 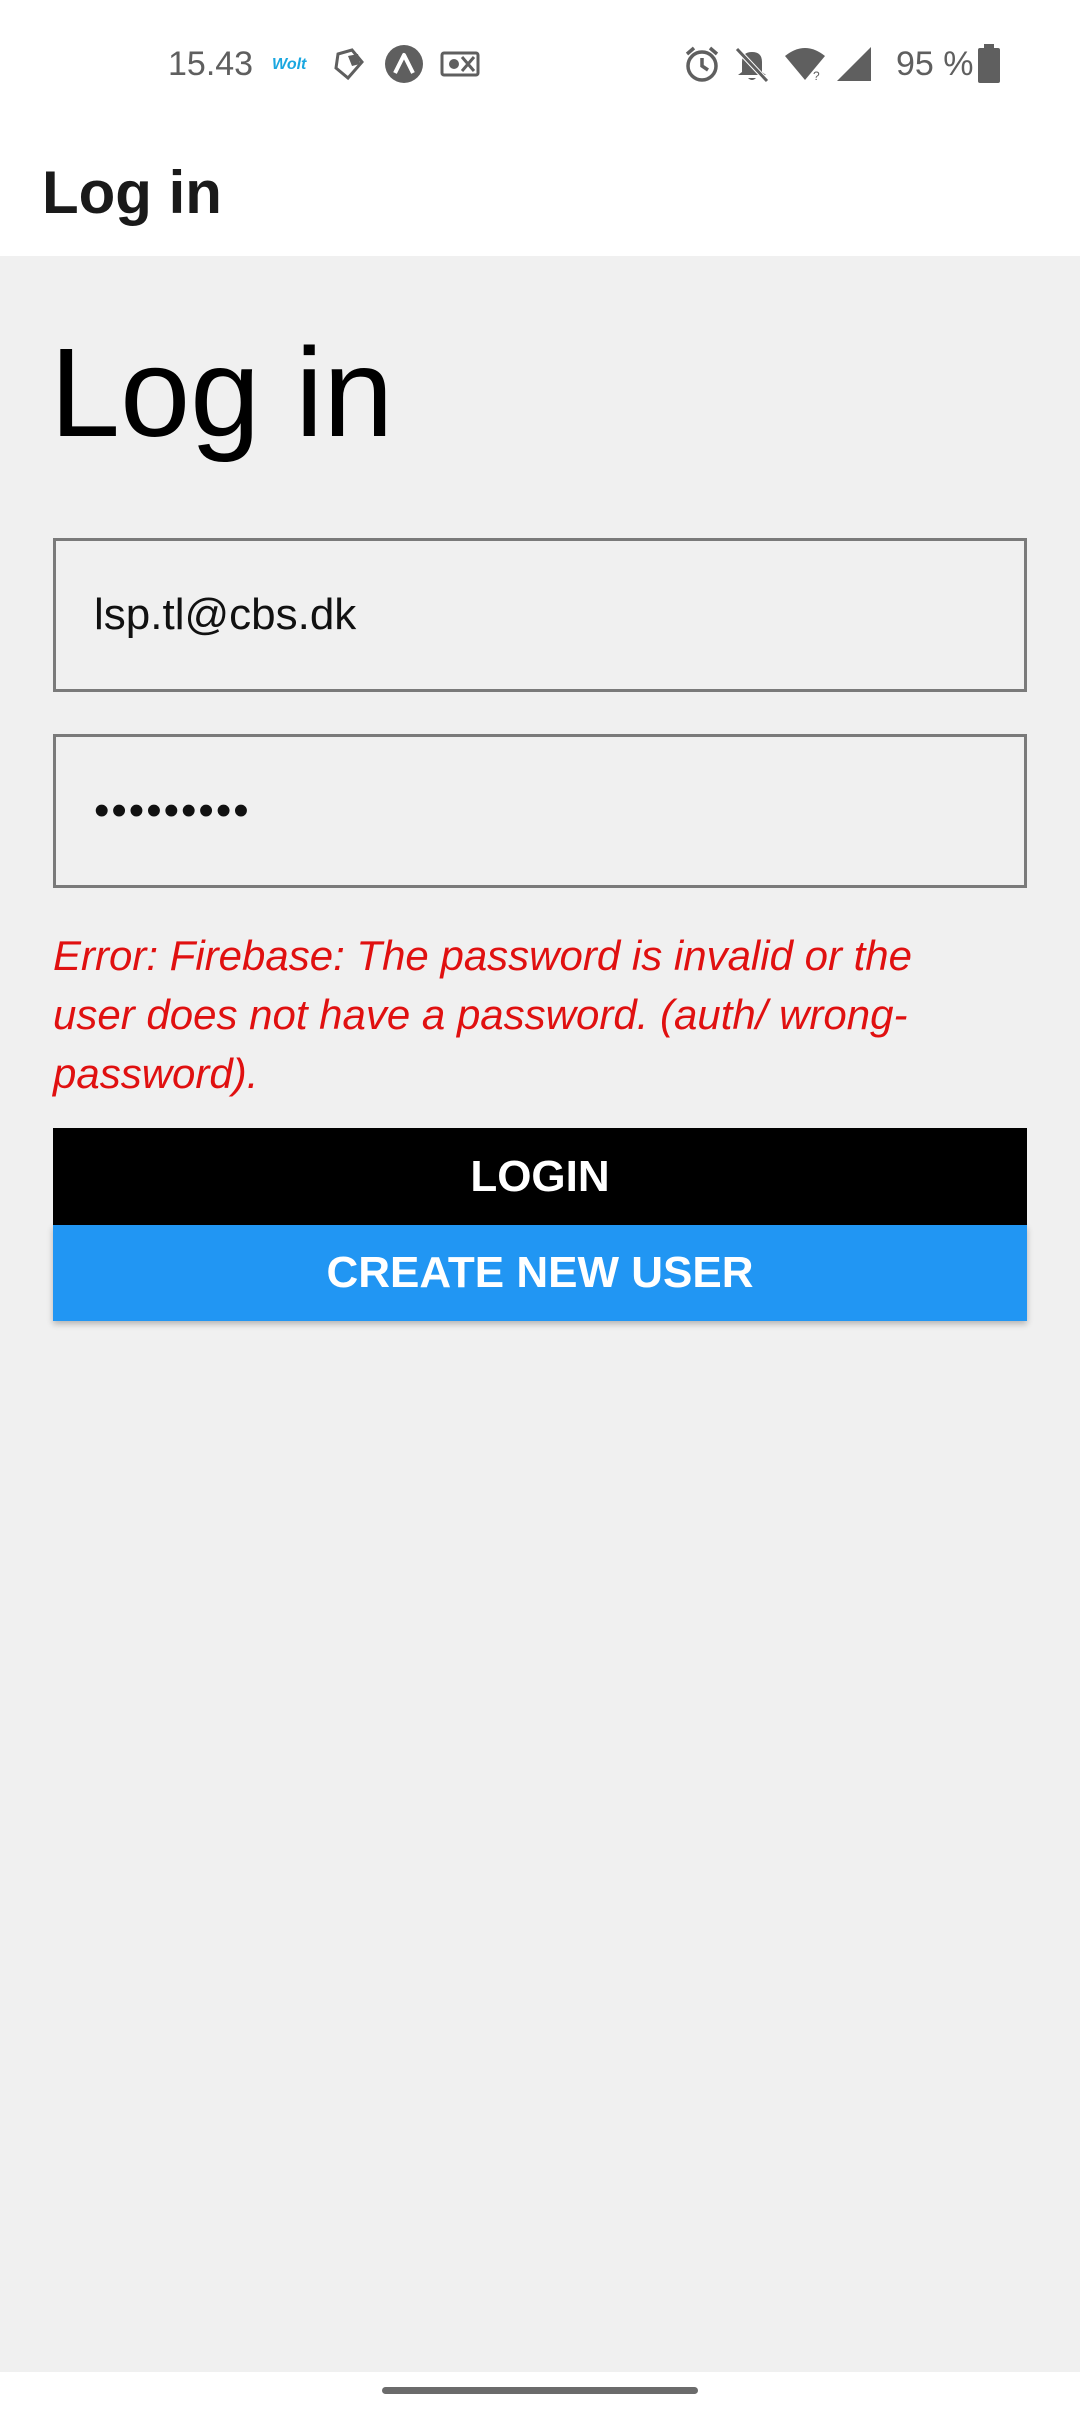 What do you see at coordinates (540, 2390) in the screenshot?
I see `home-indicator` at bounding box center [540, 2390].